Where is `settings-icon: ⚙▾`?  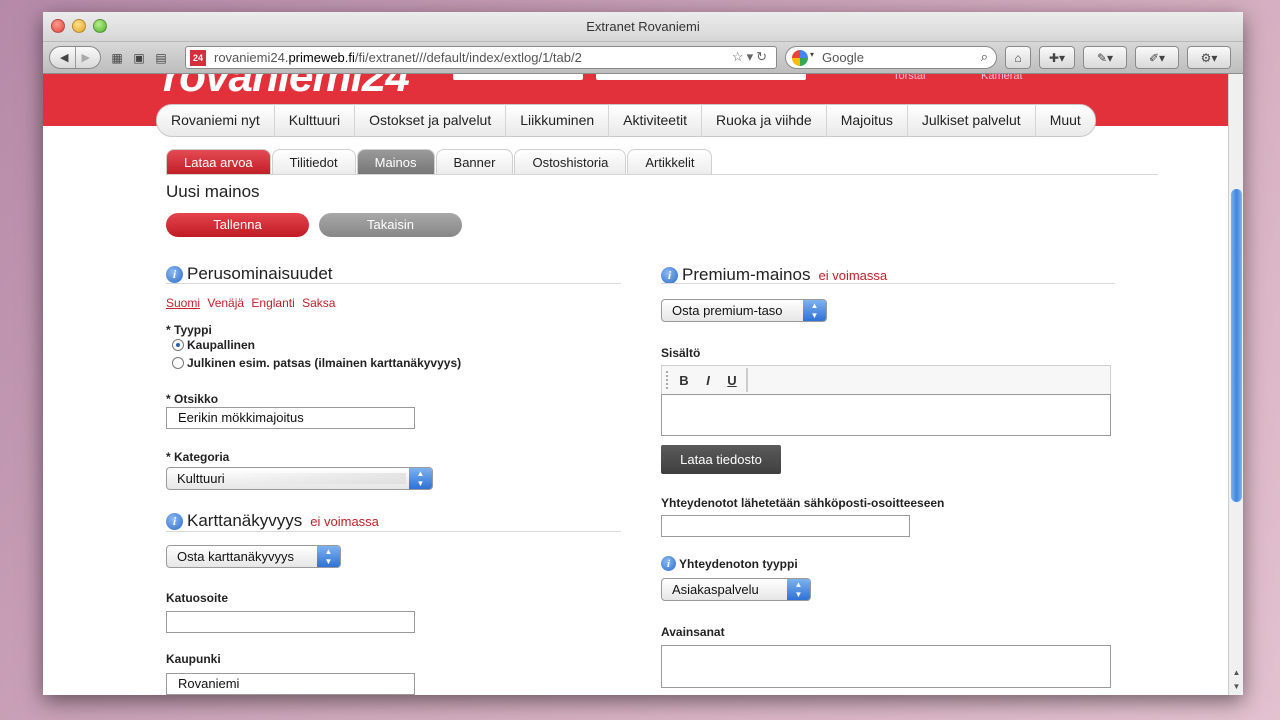
settings-icon: ⚙▾ is located at coordinates (1209, 57).